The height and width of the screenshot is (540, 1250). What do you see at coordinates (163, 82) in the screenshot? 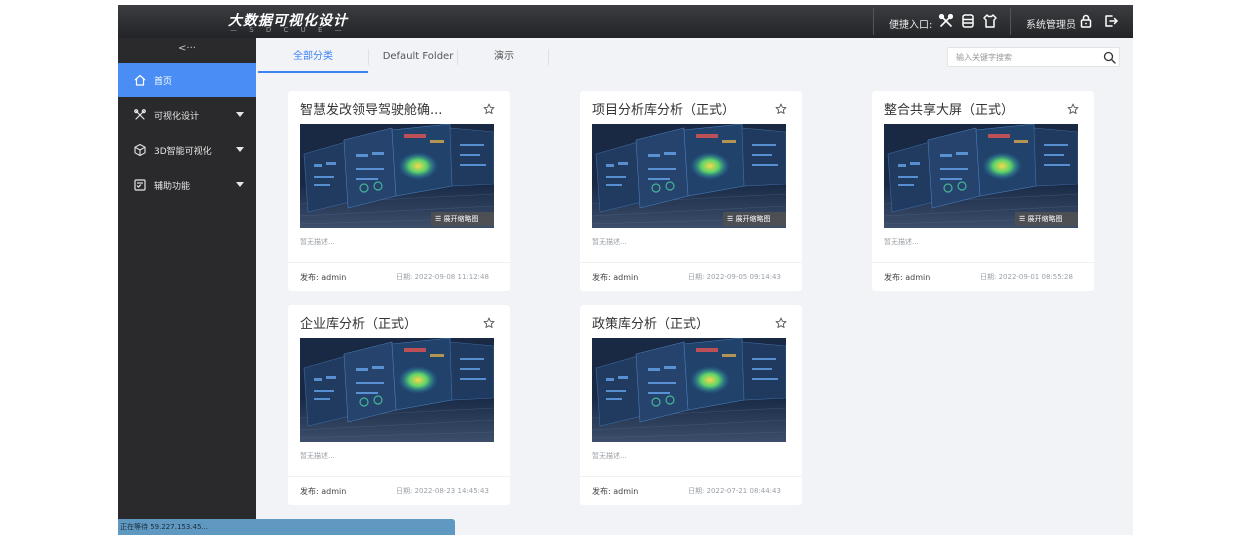
I see `sidebar-item-label: 首页` at bounding box center [163, 82].